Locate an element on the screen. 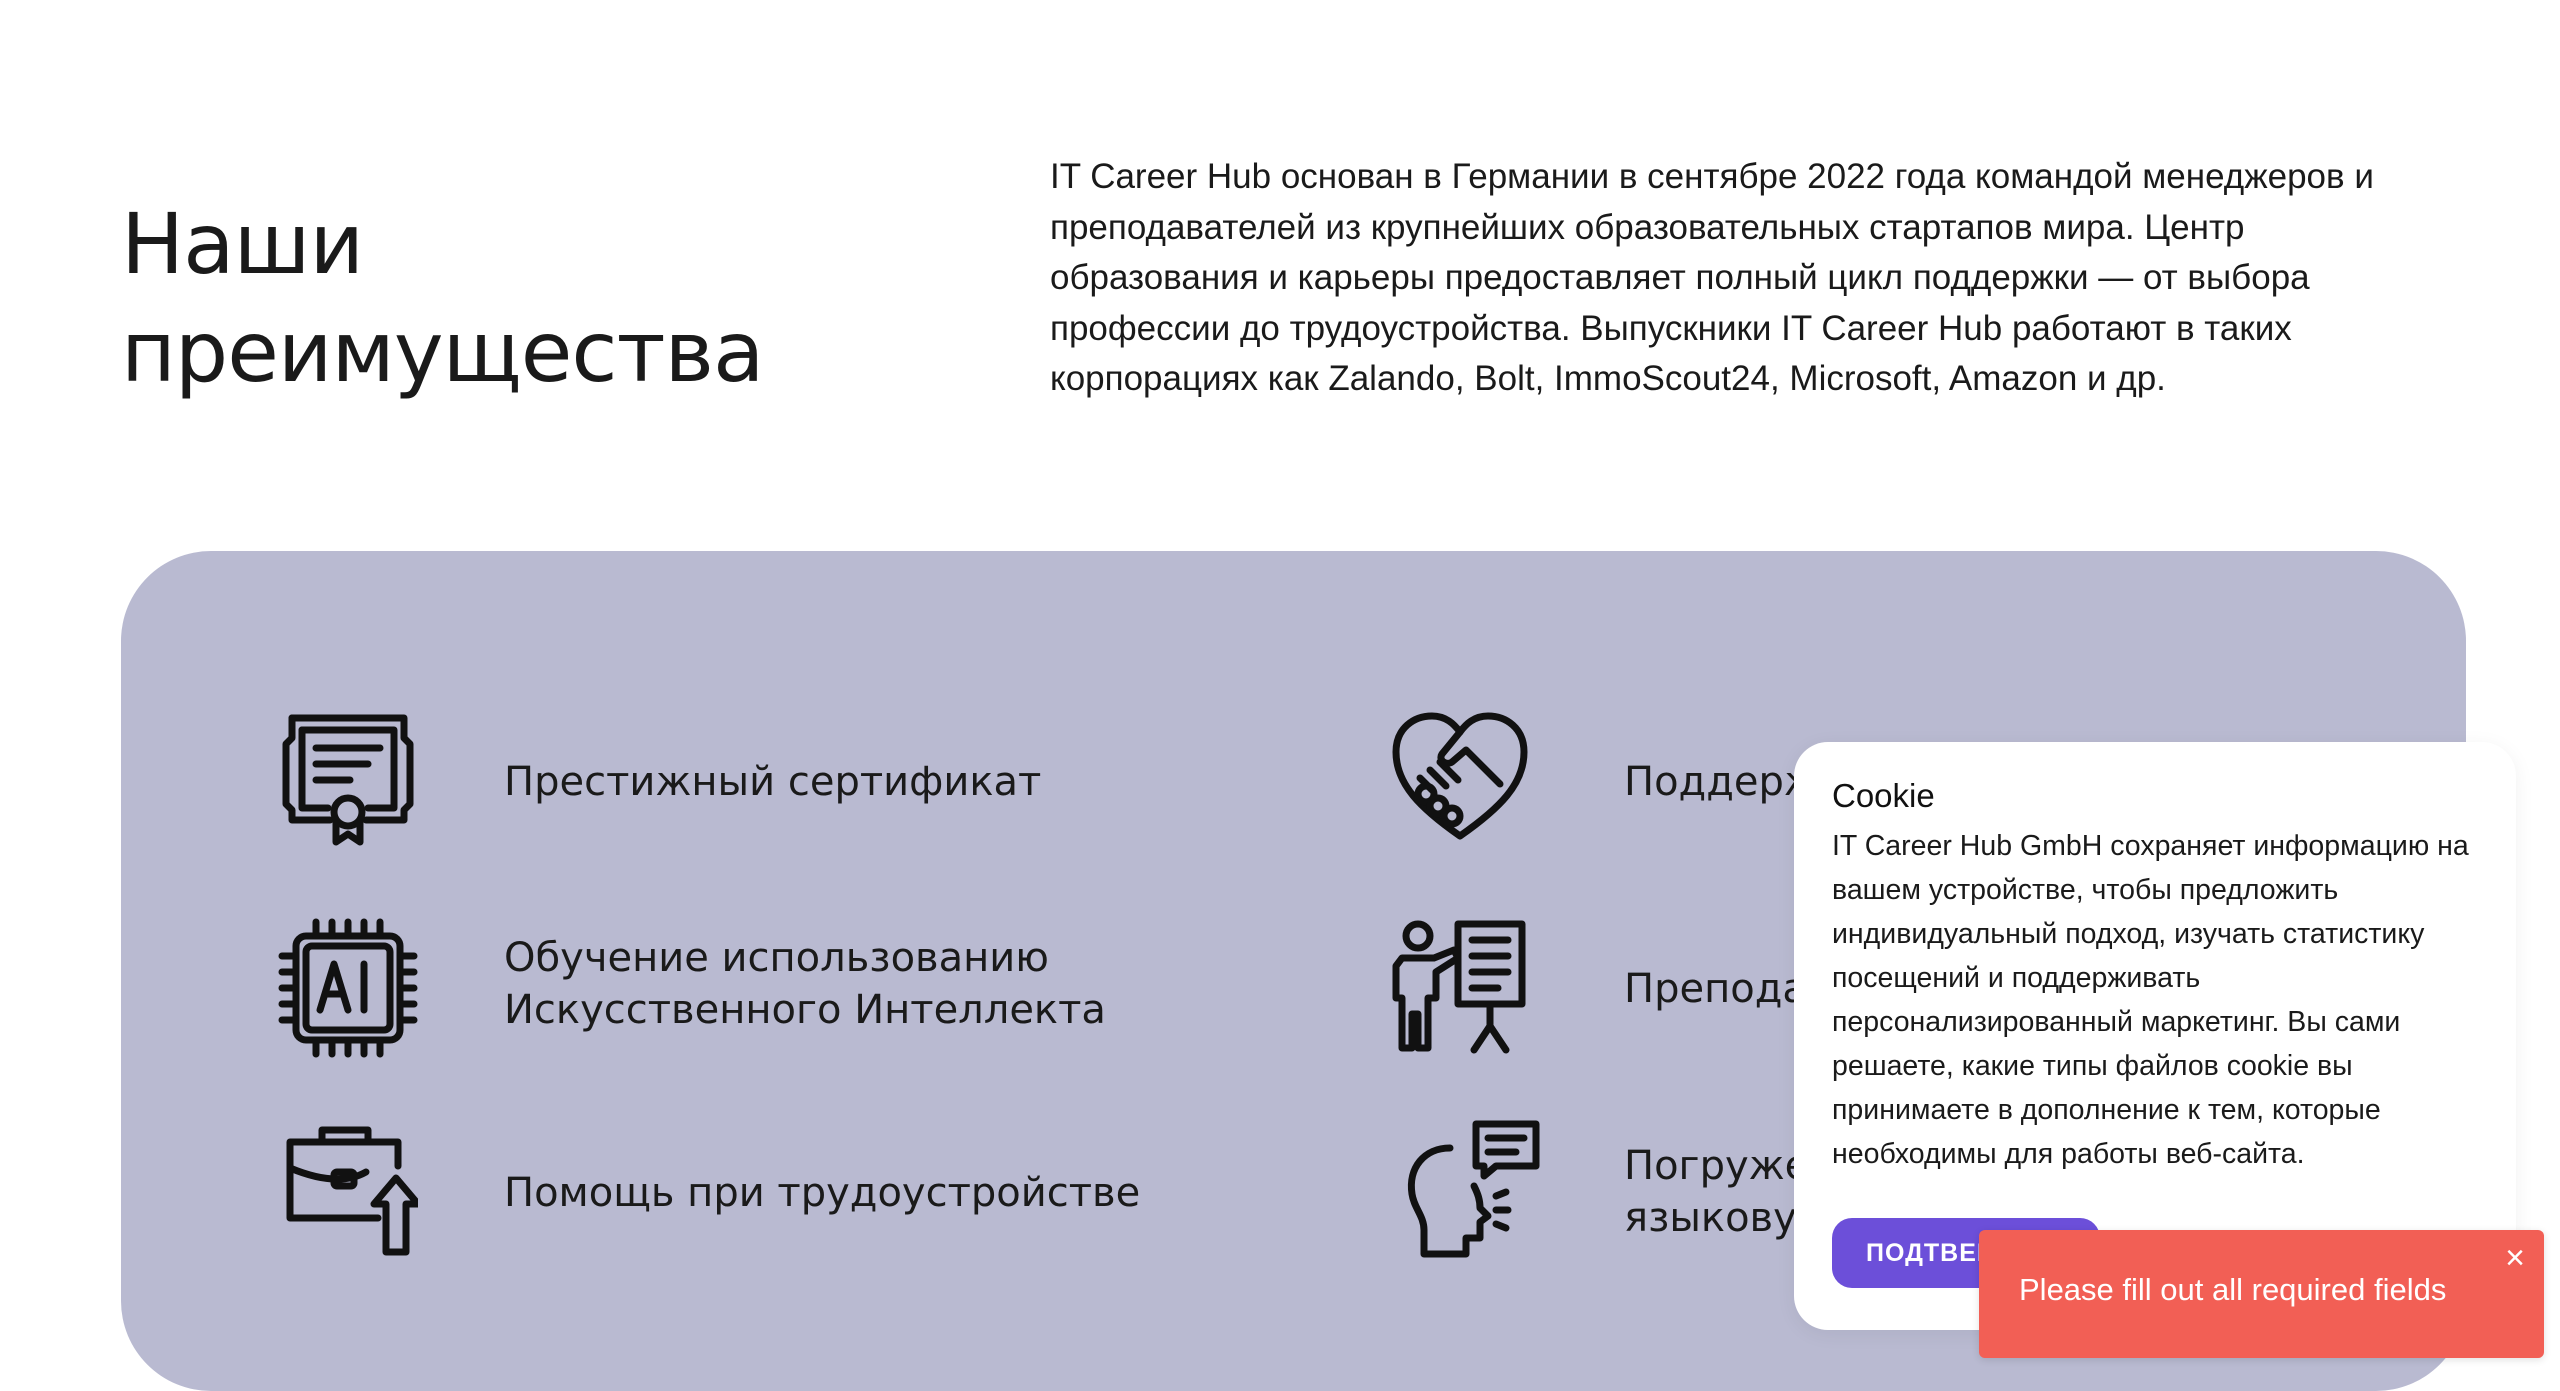  feature-right-2: Препода is located at coordinates (1715, 989).